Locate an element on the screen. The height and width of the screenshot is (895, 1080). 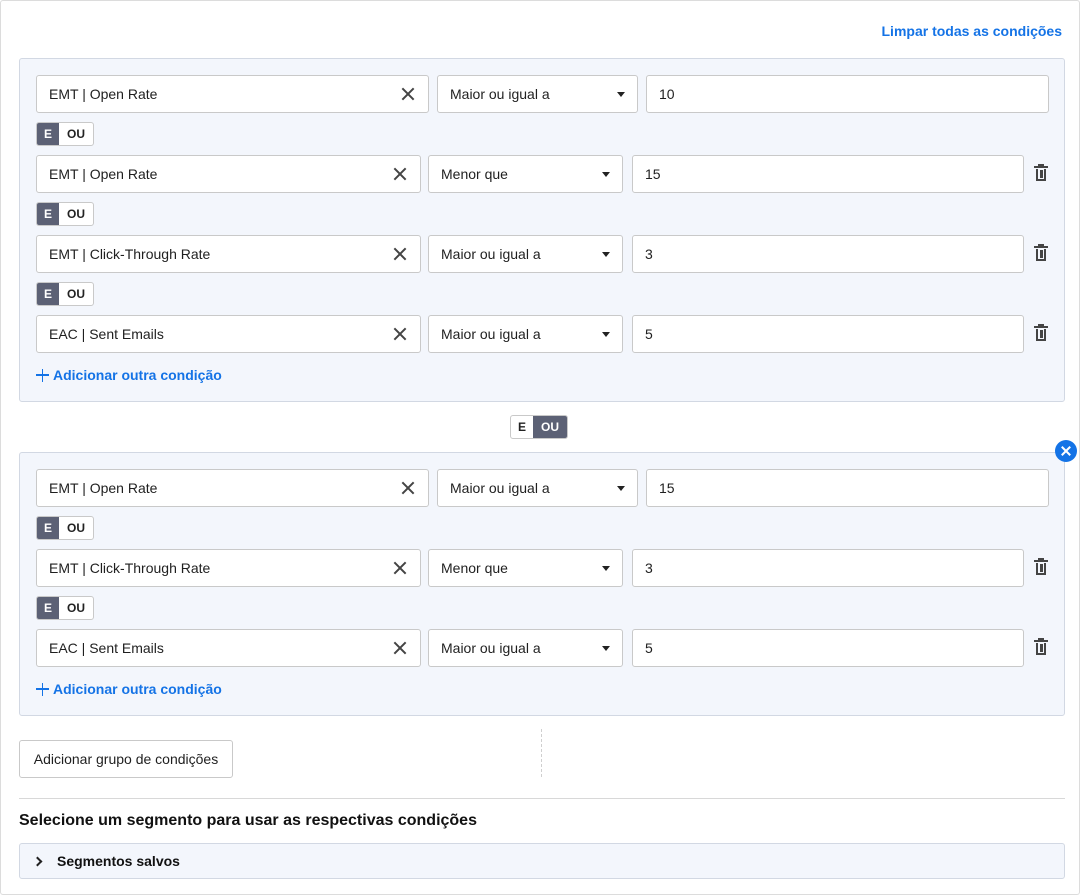
clear-all-conditions-link: Limpar todas as condições is located at coordinates (972, 31).